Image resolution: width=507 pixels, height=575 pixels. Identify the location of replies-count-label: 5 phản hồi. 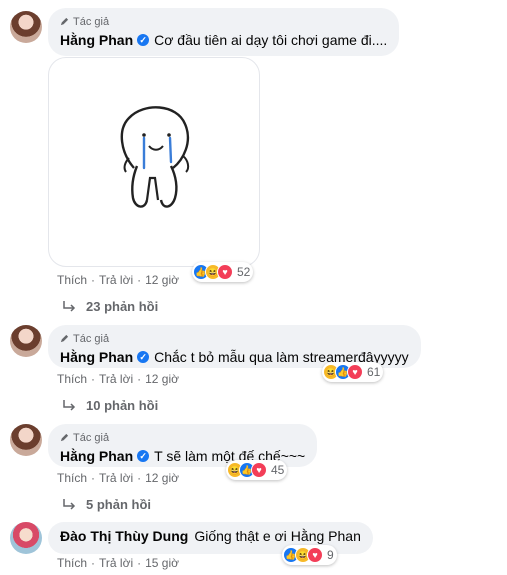
(118, 504).